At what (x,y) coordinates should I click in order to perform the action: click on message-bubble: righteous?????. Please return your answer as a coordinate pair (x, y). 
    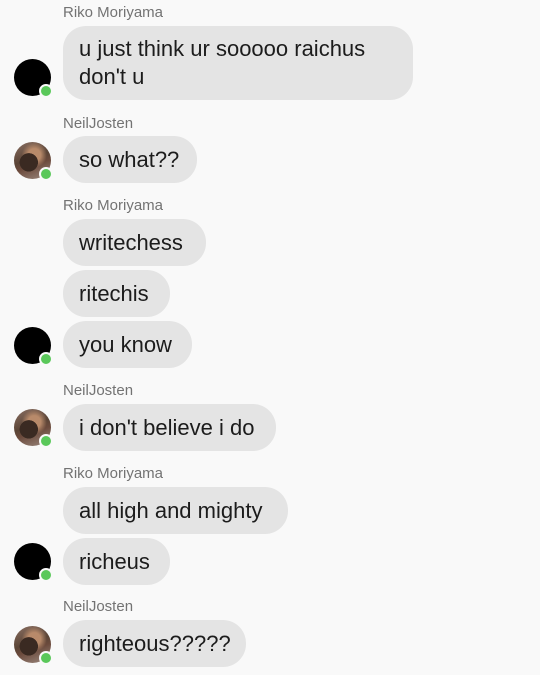
    Looking at the image, I should click on (154, 643).